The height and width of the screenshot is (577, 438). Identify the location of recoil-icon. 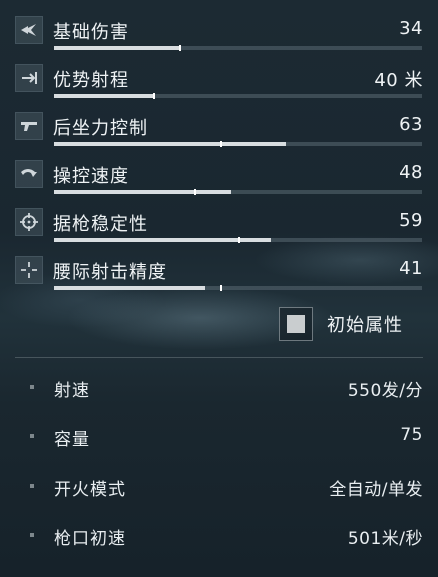
(29, 126).